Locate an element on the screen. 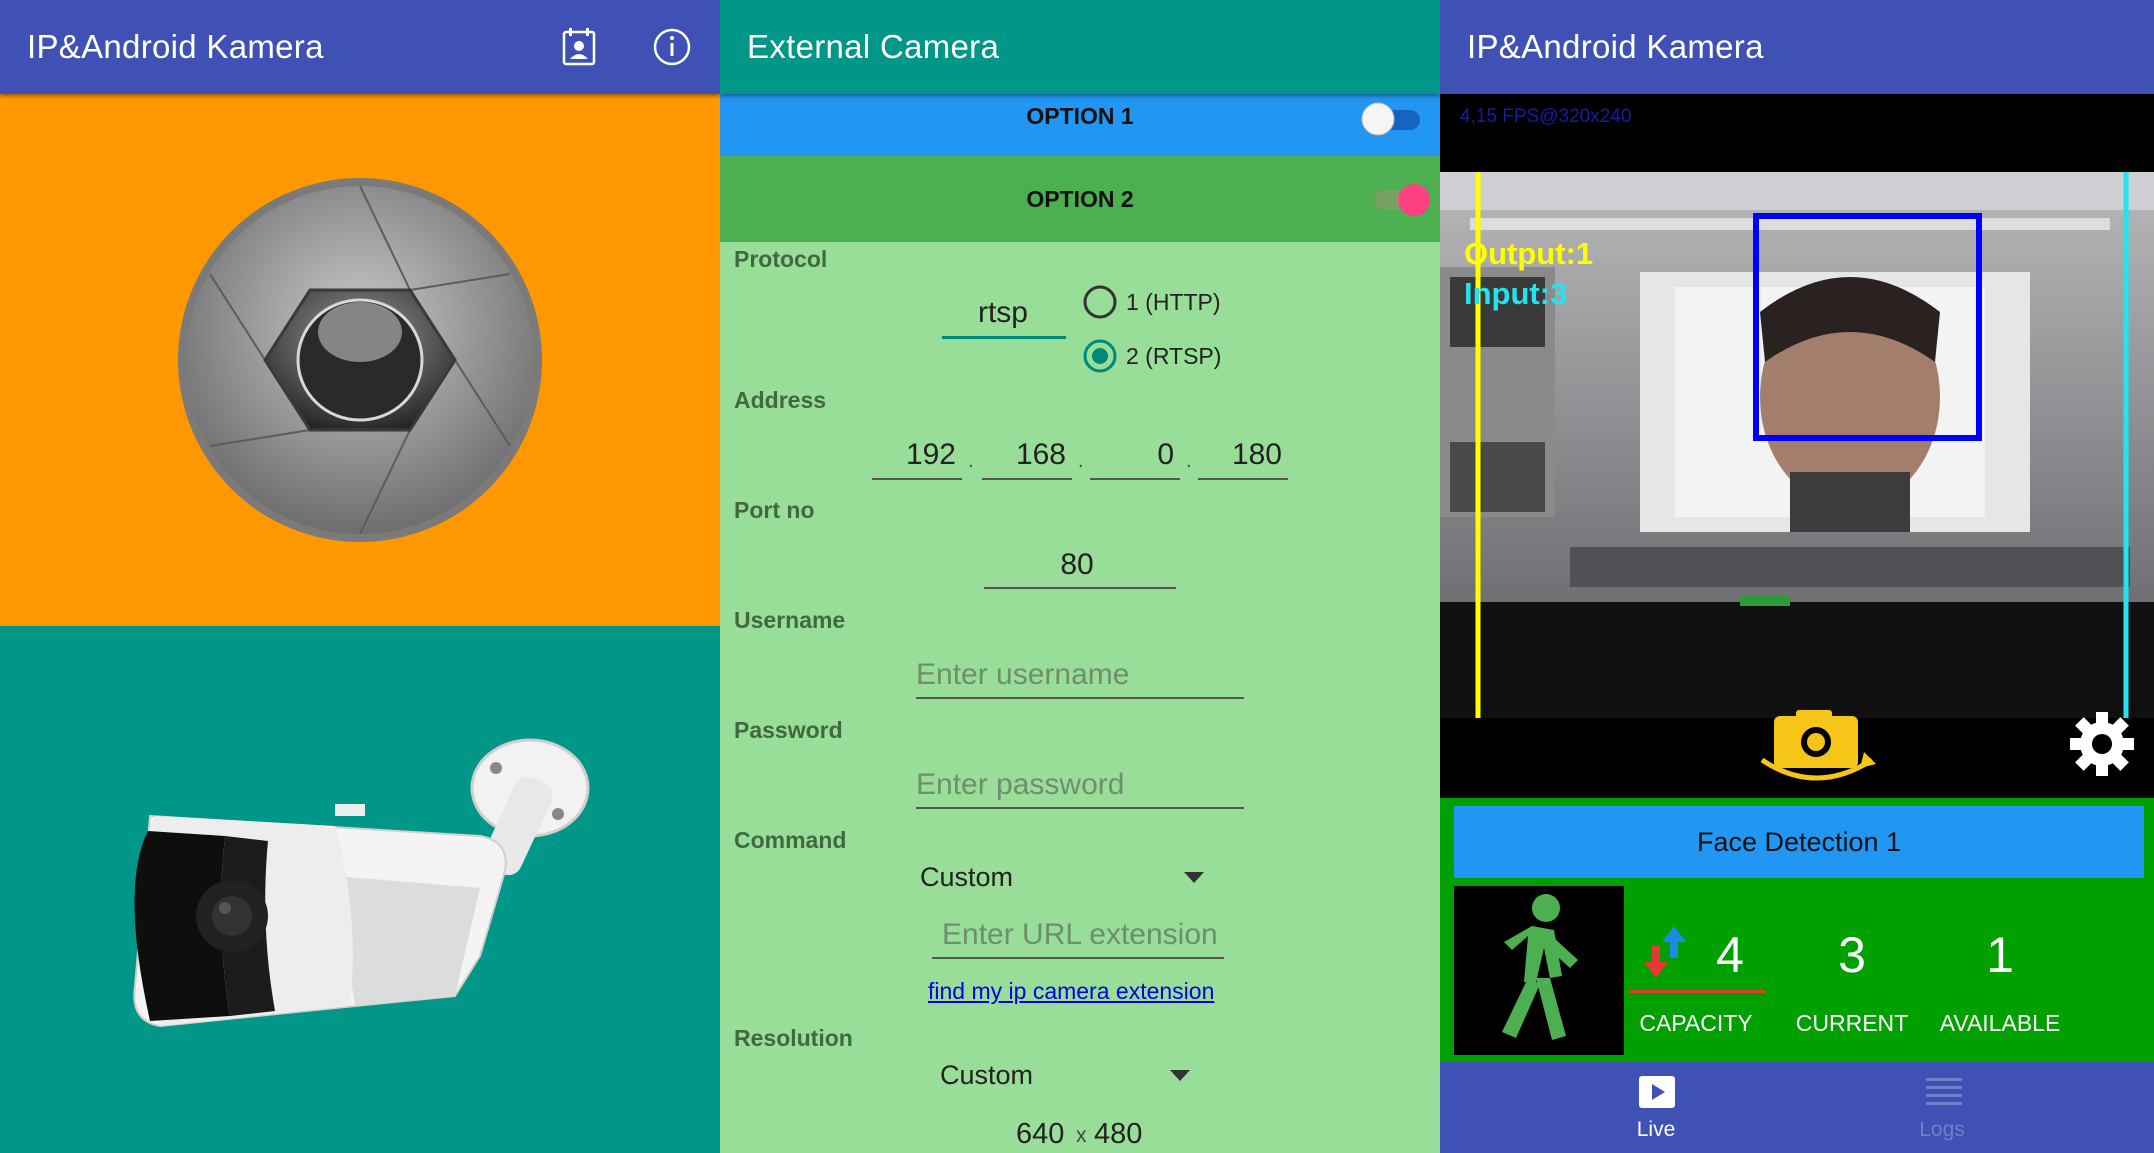 This screenshot has height=1153, width=2154. username-underline is located at coordinates (1080, 698).